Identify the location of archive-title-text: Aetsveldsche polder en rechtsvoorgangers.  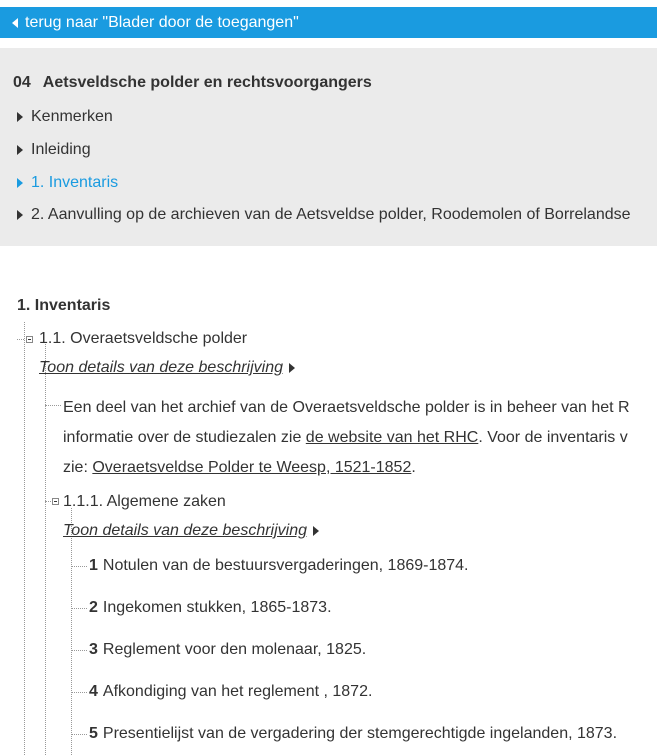
(207, 82).